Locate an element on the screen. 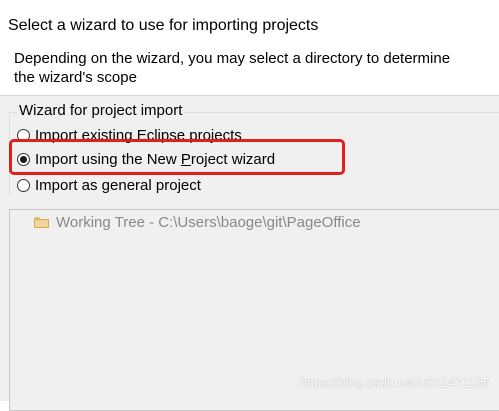 The image size is (499, 411). mnemonic-letter: P is located at coordinates (185, 159).